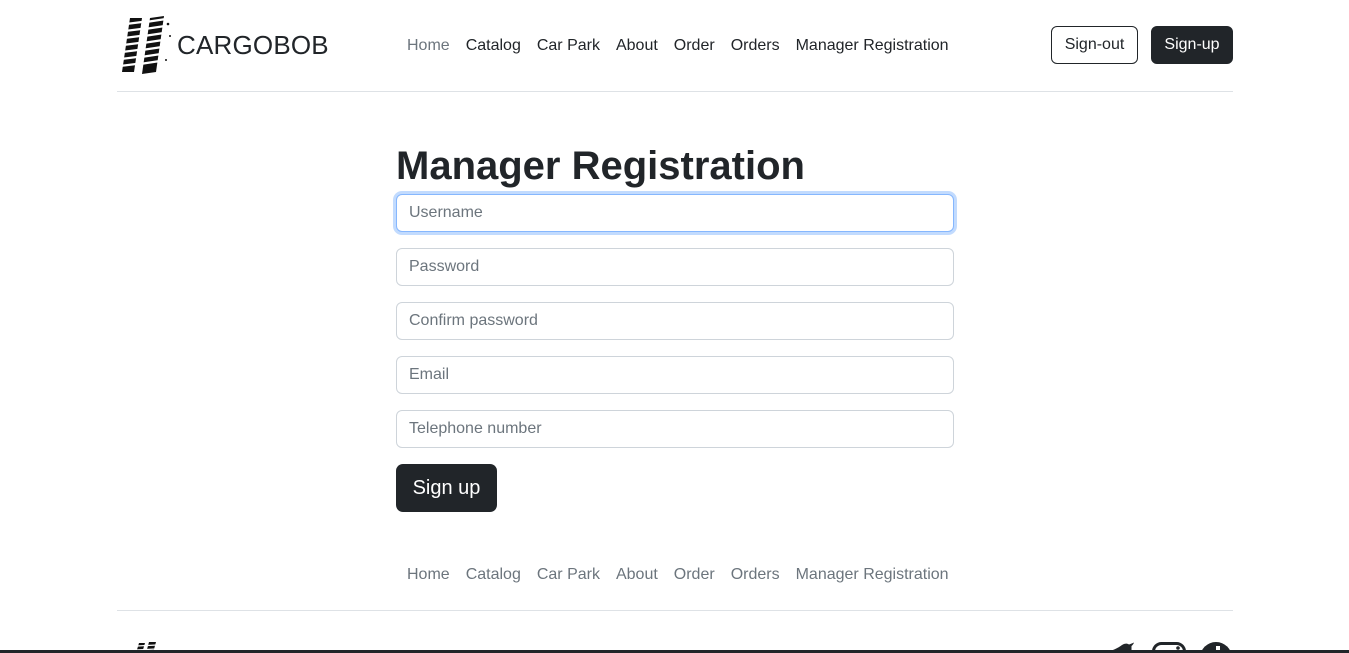 This screenshot has width=1349, height=653. I want to click on brand-link: CARGOBOB, so click(224, 45).